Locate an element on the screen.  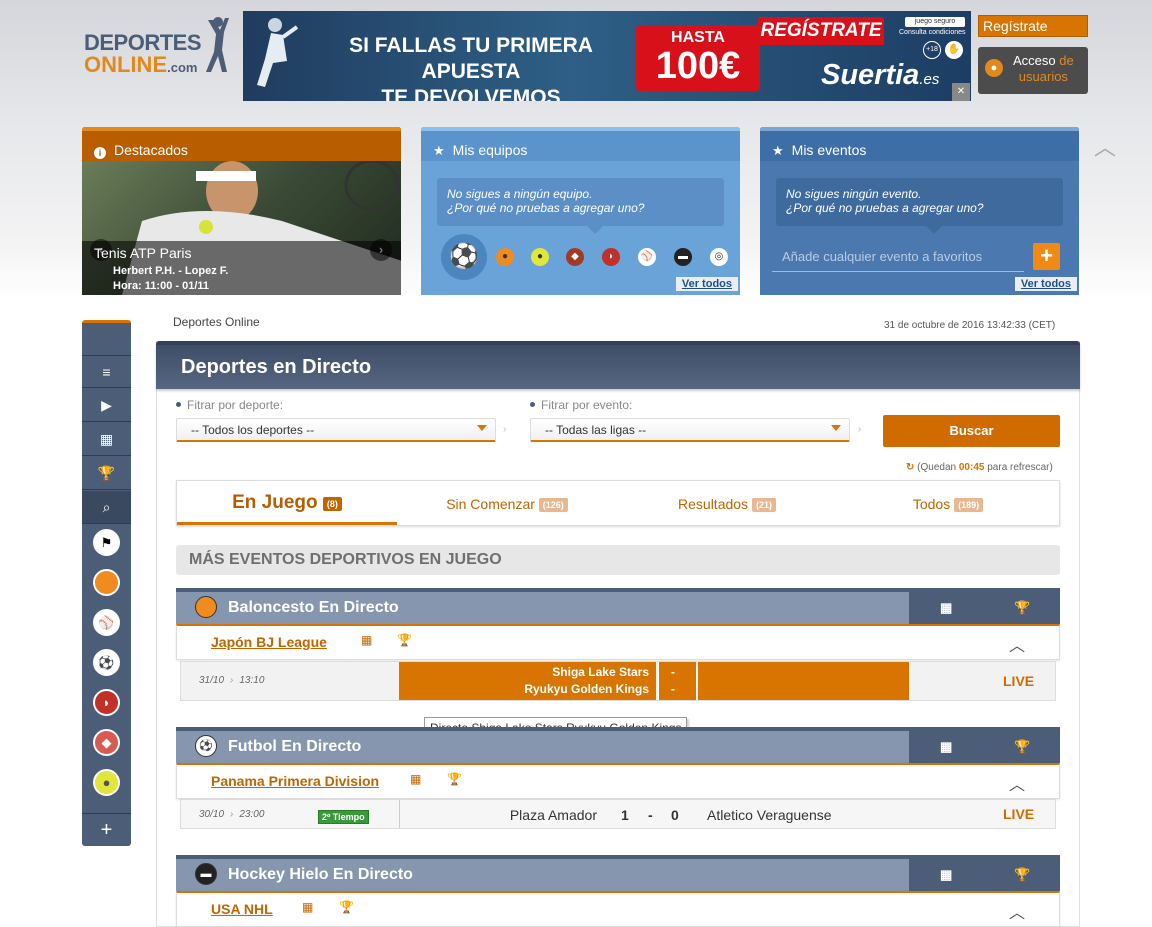
tab-label: Todos is located at coordinates (931, 504).